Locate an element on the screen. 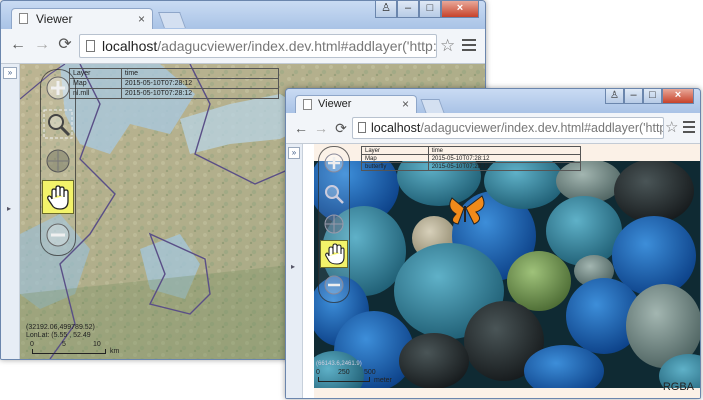 This screenshot has width=703, height=400. pixel-format-label: RGBA is located at coordinates (678, 387).